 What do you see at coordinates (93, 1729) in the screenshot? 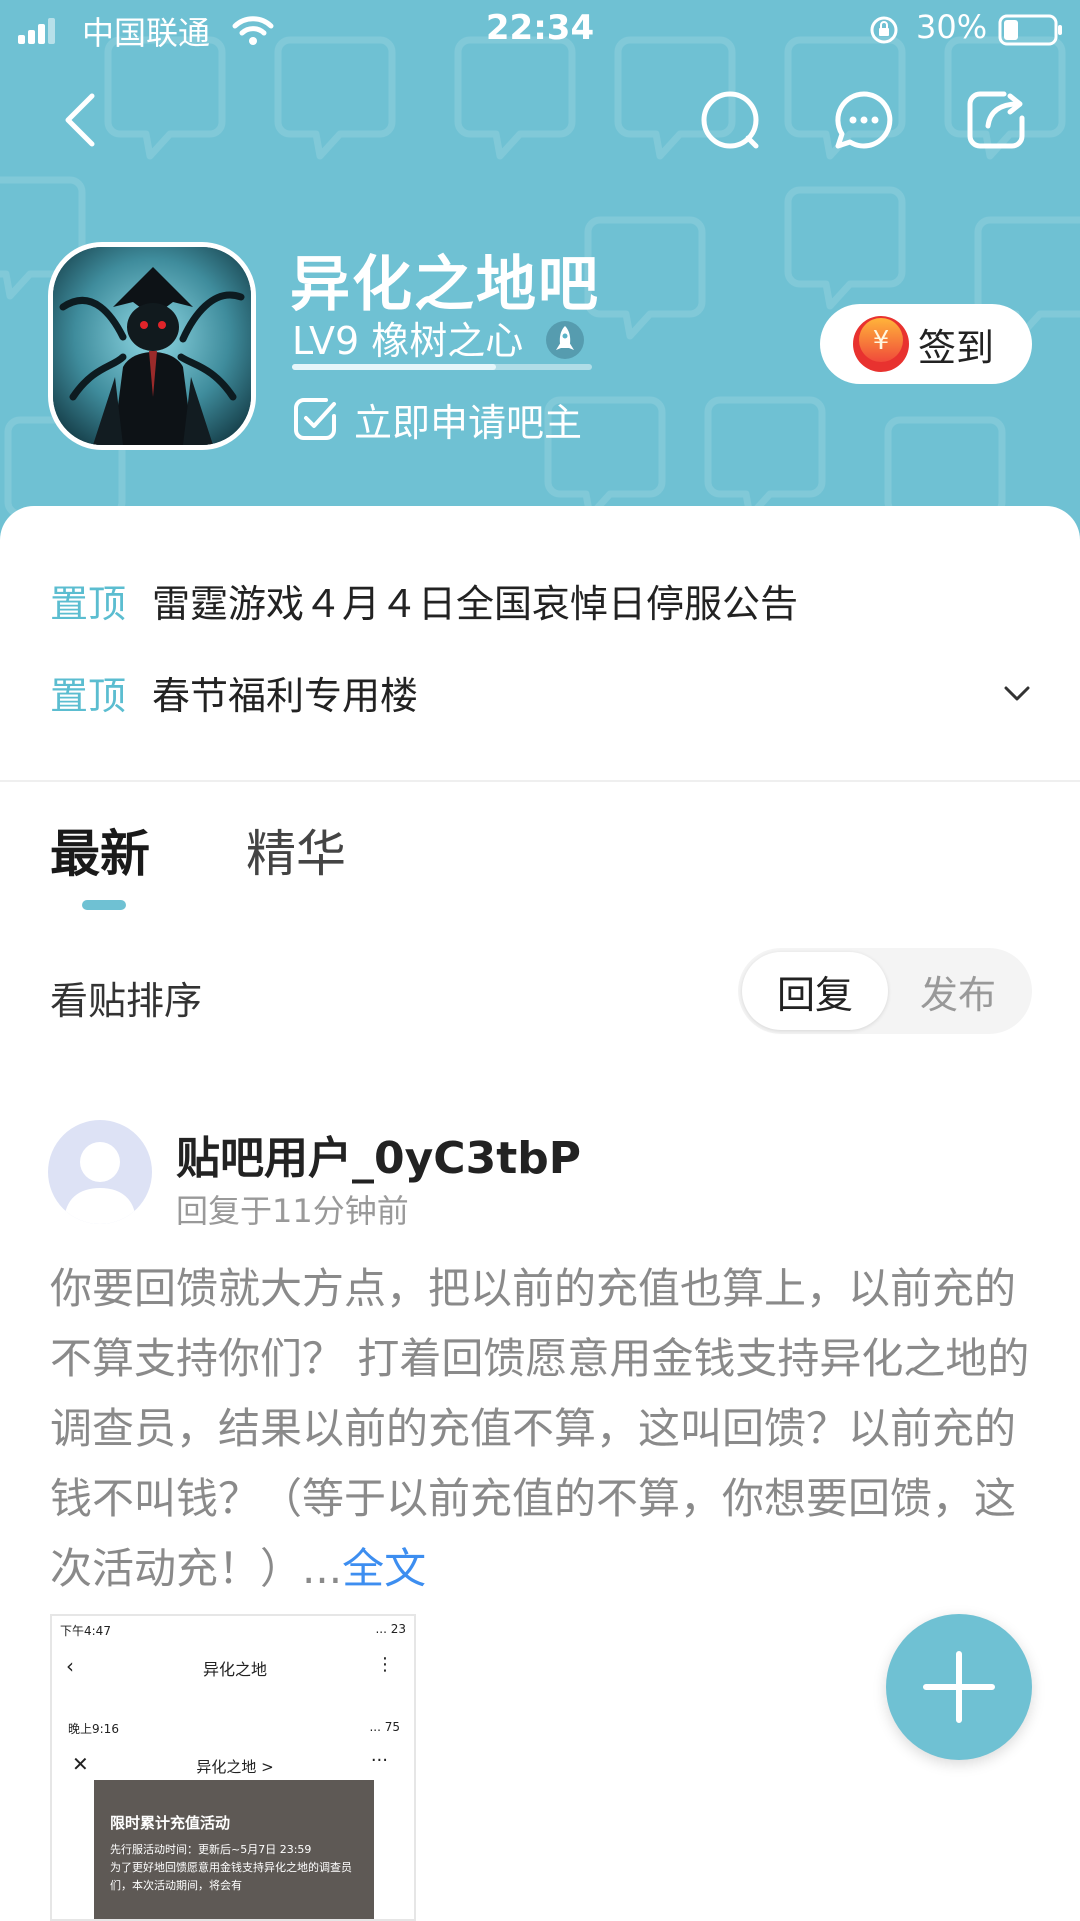
I see `thumb-status-time-2: 晚上9:16` at bounding box center [93, 1729].